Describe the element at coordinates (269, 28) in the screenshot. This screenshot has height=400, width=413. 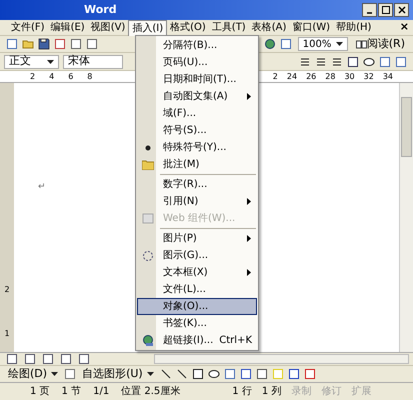
I see `menu-item: 表格(A)` at that location.